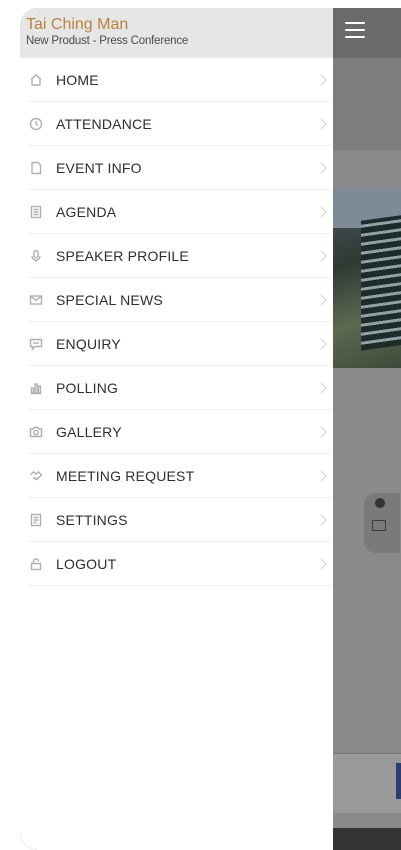 The height and width of the screenshot is (850, 401). What do you see at coordinates (398, 781) in the screenshot?
I see `background-action-button` at bounding box center [398, 781].